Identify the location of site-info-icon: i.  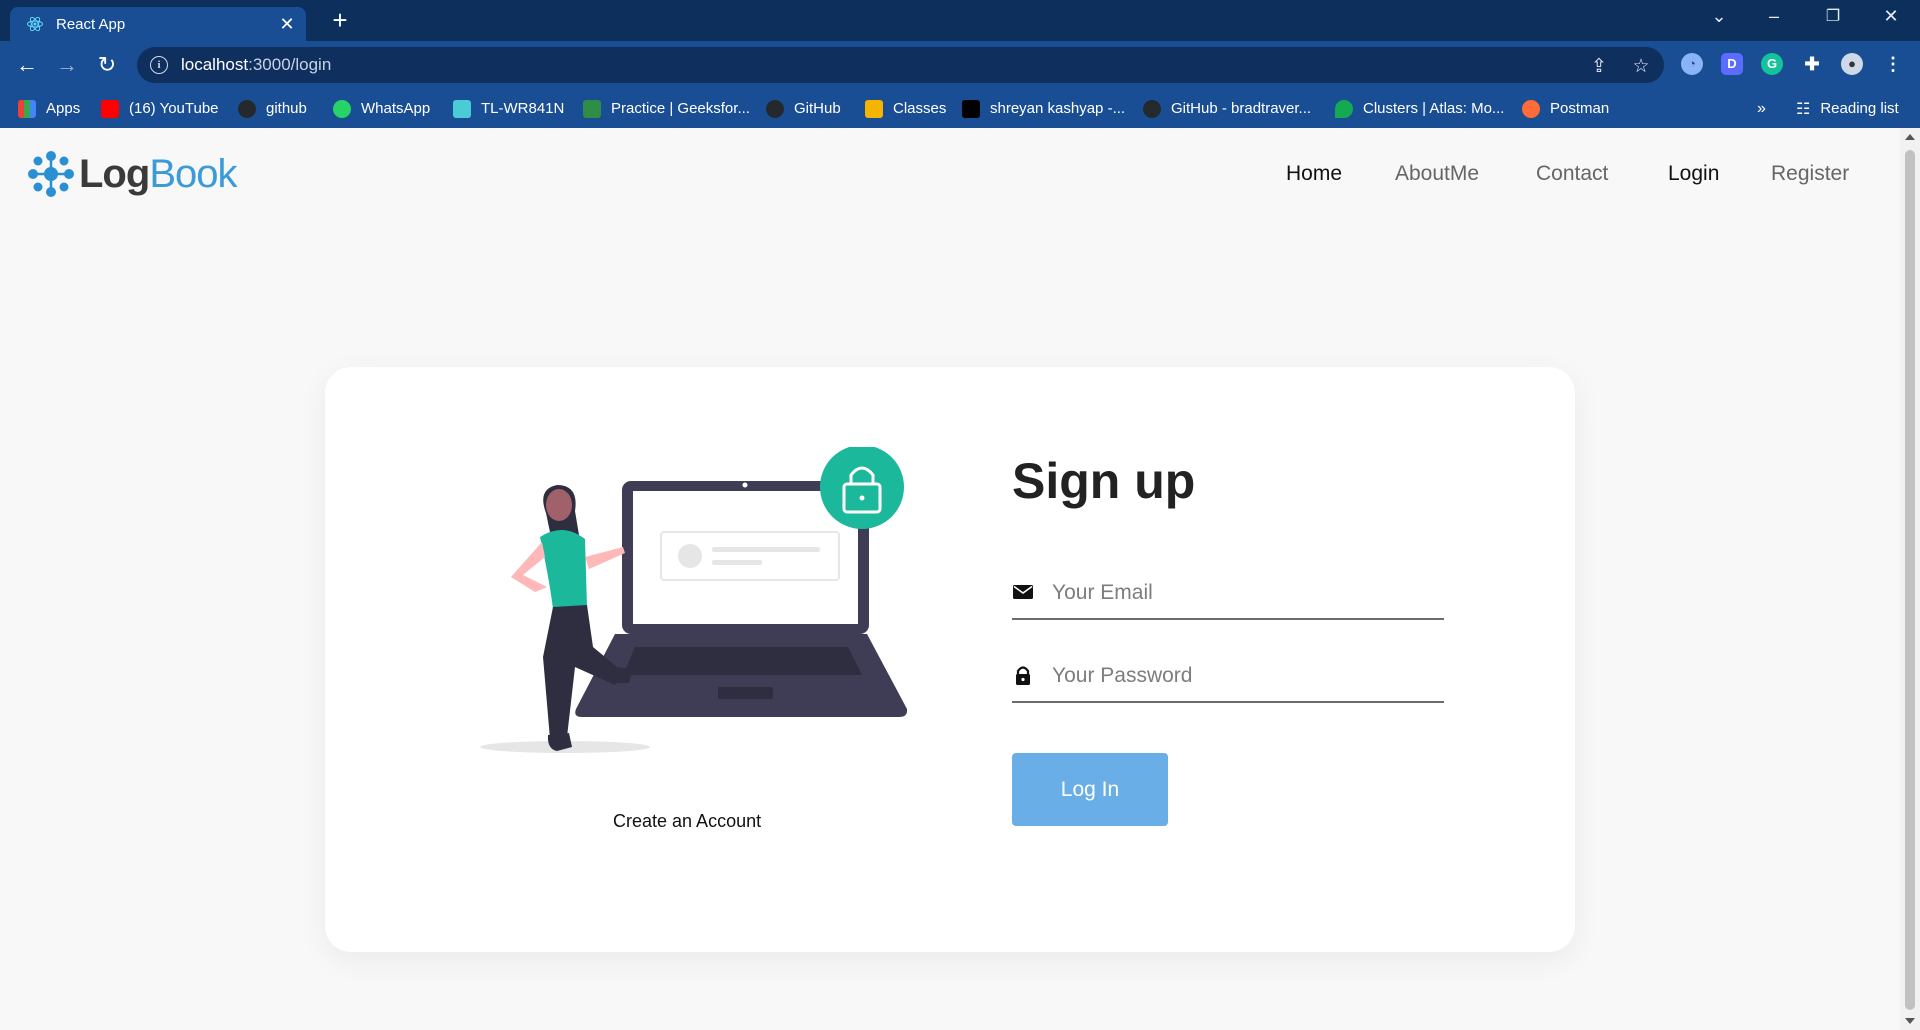
(159, 65).